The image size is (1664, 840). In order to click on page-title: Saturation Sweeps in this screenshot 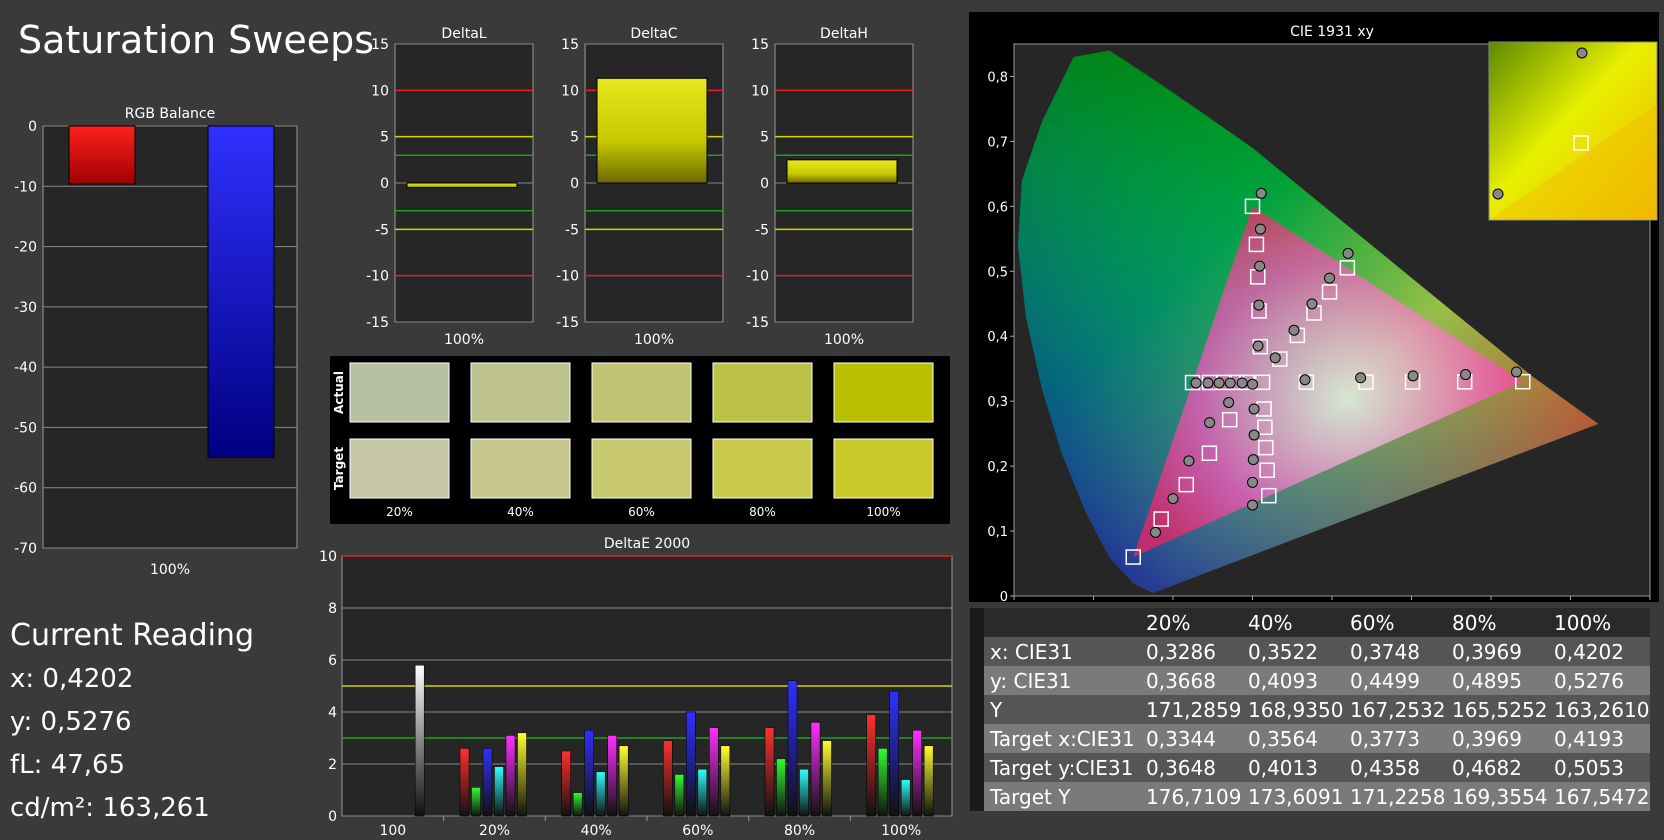, I will do `click(196, 40)`.